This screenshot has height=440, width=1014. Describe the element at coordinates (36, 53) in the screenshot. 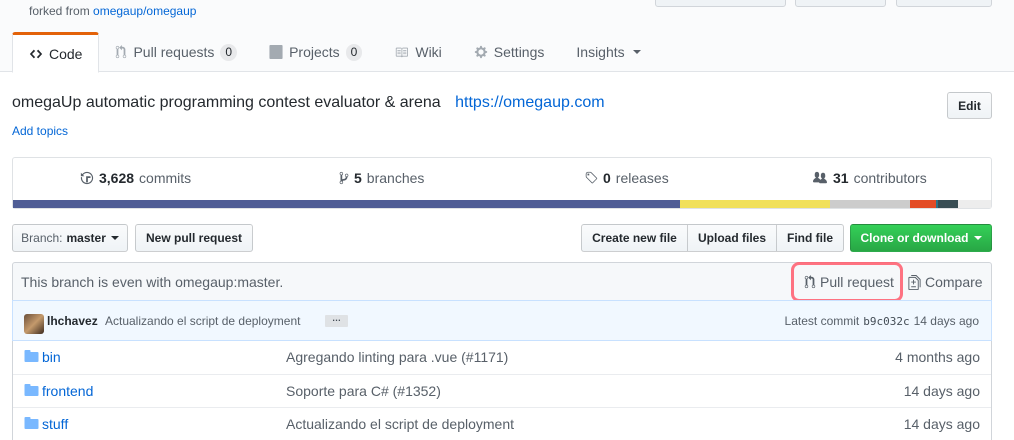

I see `code-icon` at that location.